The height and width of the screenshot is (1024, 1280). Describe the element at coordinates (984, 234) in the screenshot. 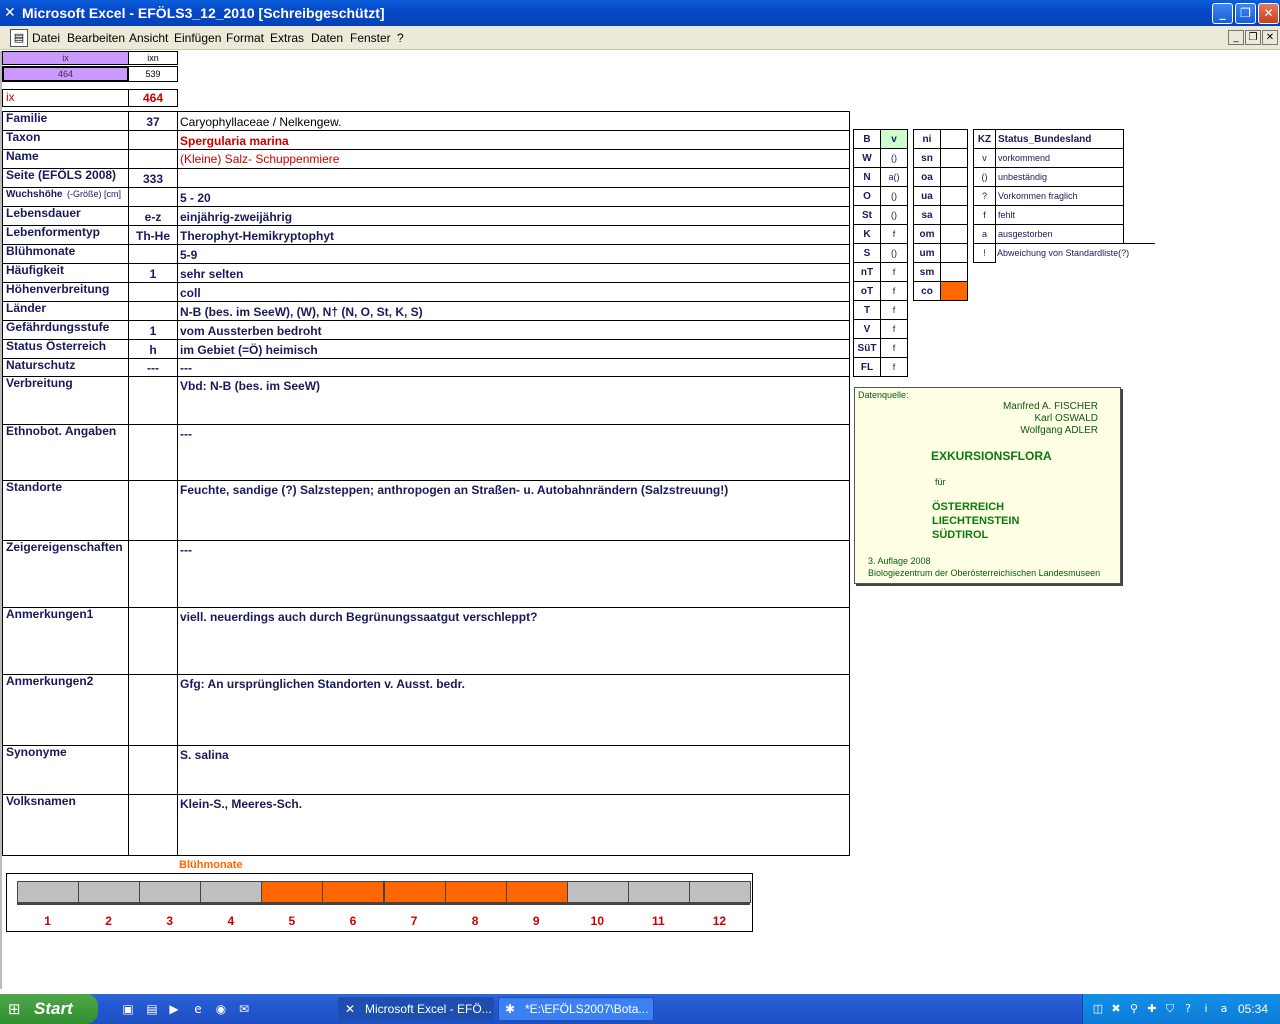

I see `legend-code-cell: a` at that location.